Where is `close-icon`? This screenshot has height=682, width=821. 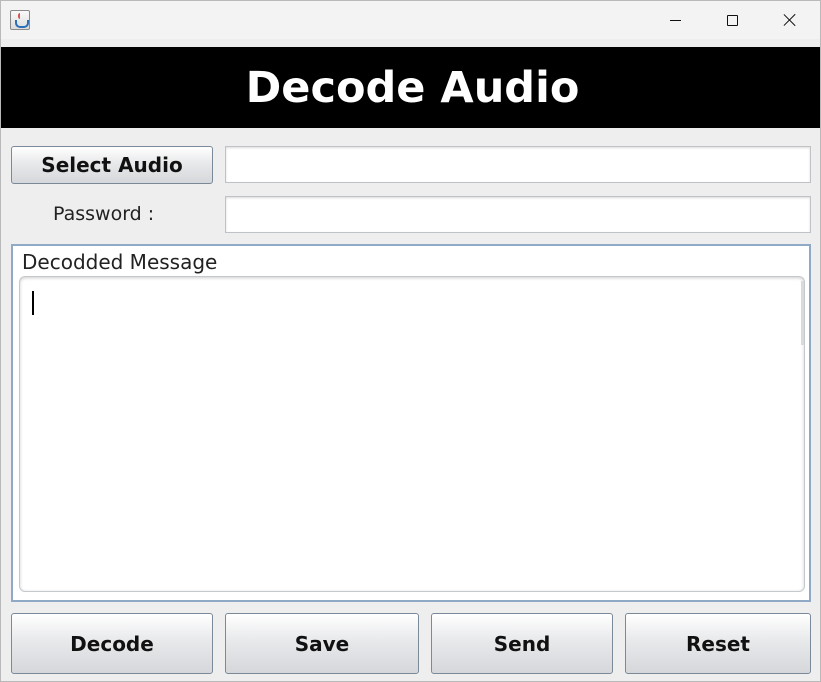 close-icon is located at coordinates (790, 20).